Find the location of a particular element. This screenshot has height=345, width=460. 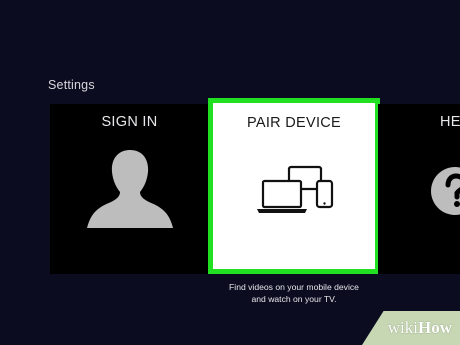

person-silhouette-icon is located at coordinates (130, 189).